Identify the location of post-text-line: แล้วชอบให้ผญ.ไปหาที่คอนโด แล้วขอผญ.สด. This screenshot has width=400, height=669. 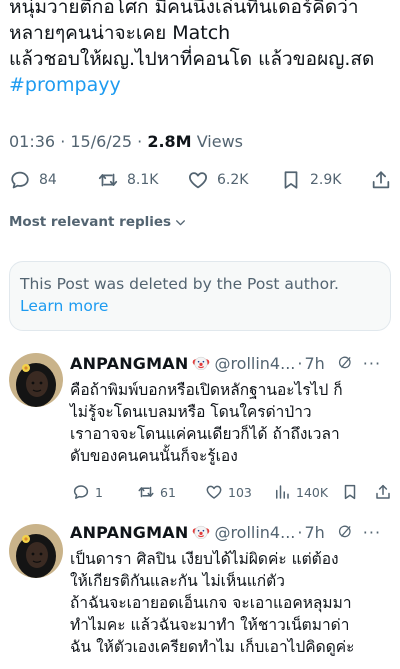
(192, 59).